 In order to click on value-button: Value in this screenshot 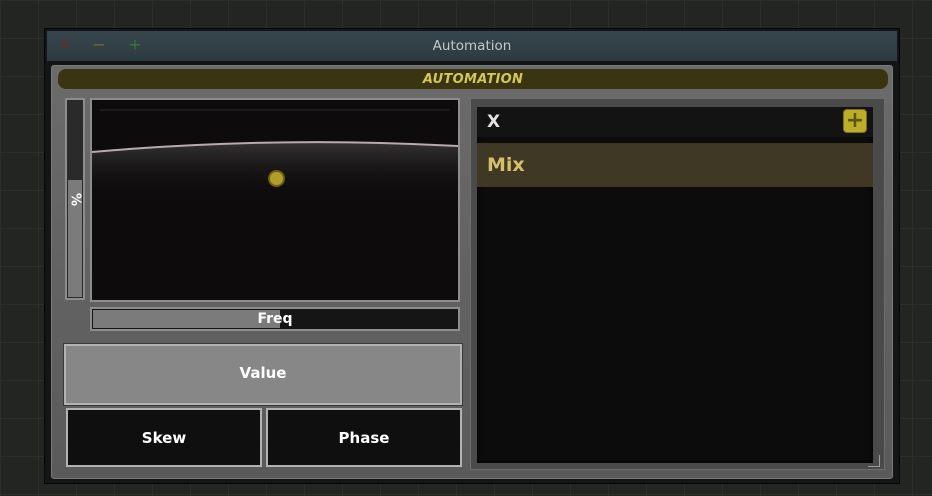, I will do `click(263, 374)`.